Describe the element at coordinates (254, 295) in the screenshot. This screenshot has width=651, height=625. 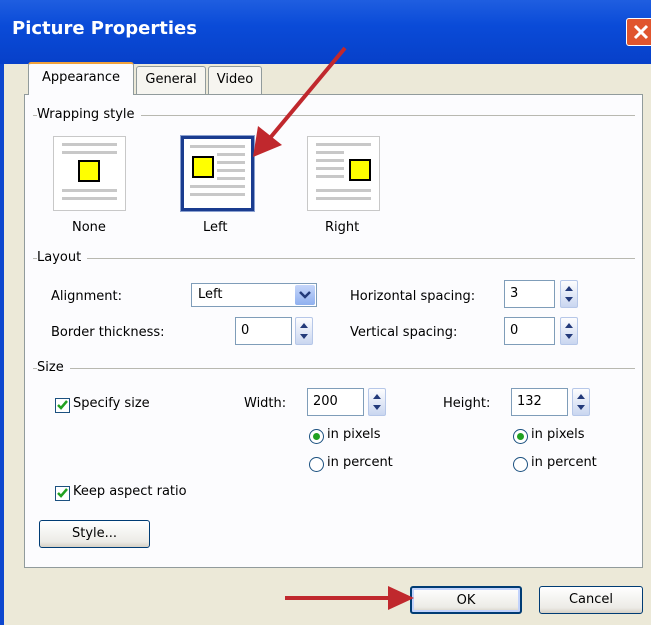
I see `alignment-dropdown: Left` at that location.